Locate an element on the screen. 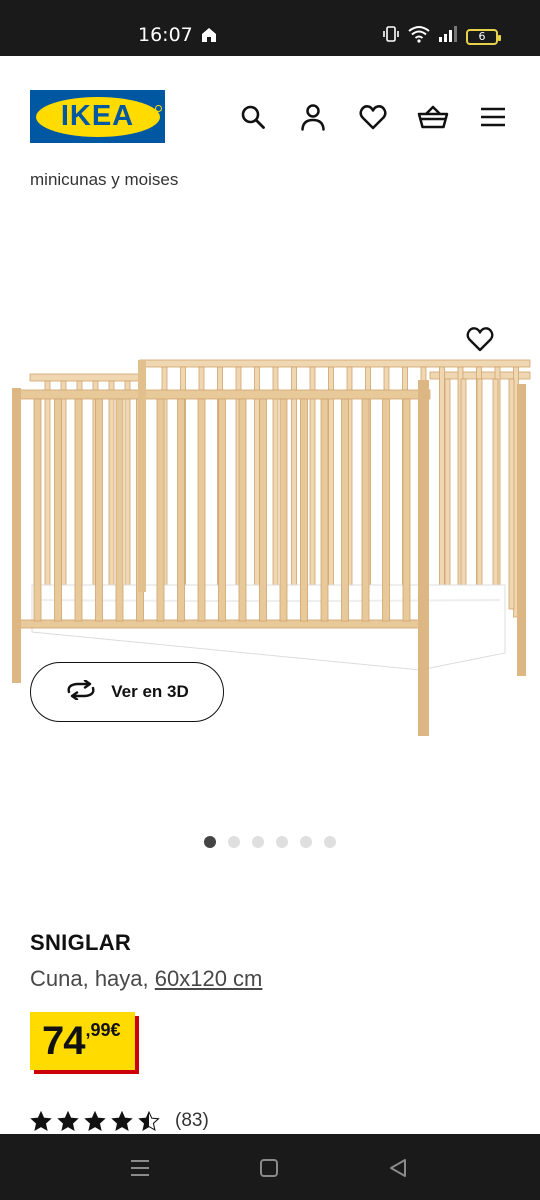  home-square-icon is located at coordinates (269, 1168).